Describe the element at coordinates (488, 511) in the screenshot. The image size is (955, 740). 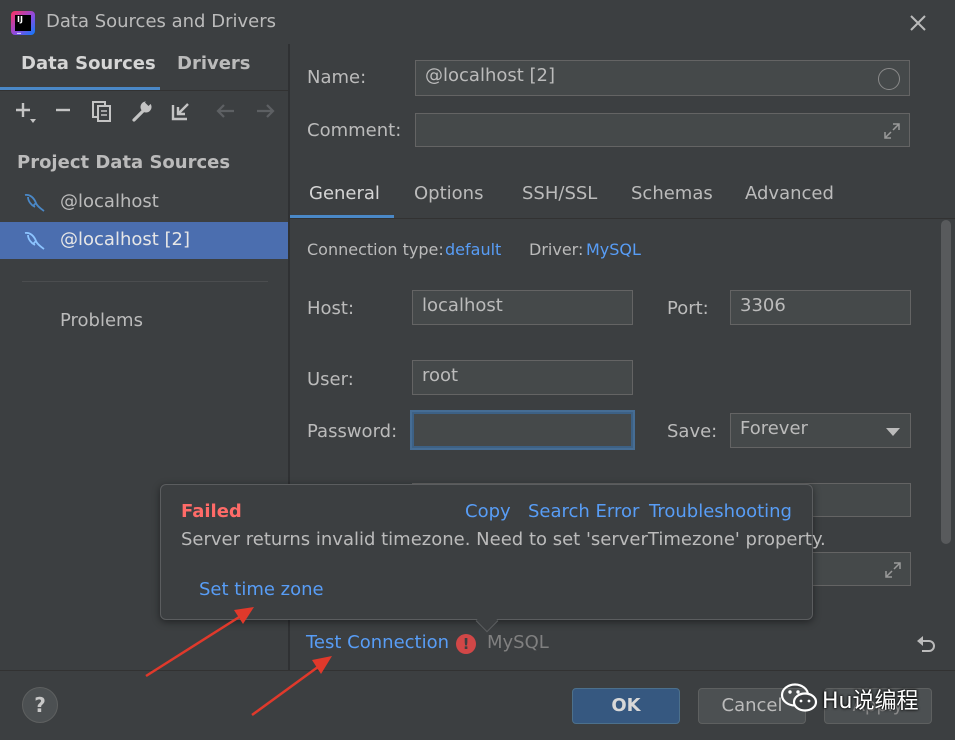
I see `copy-link: Copy` at that location.